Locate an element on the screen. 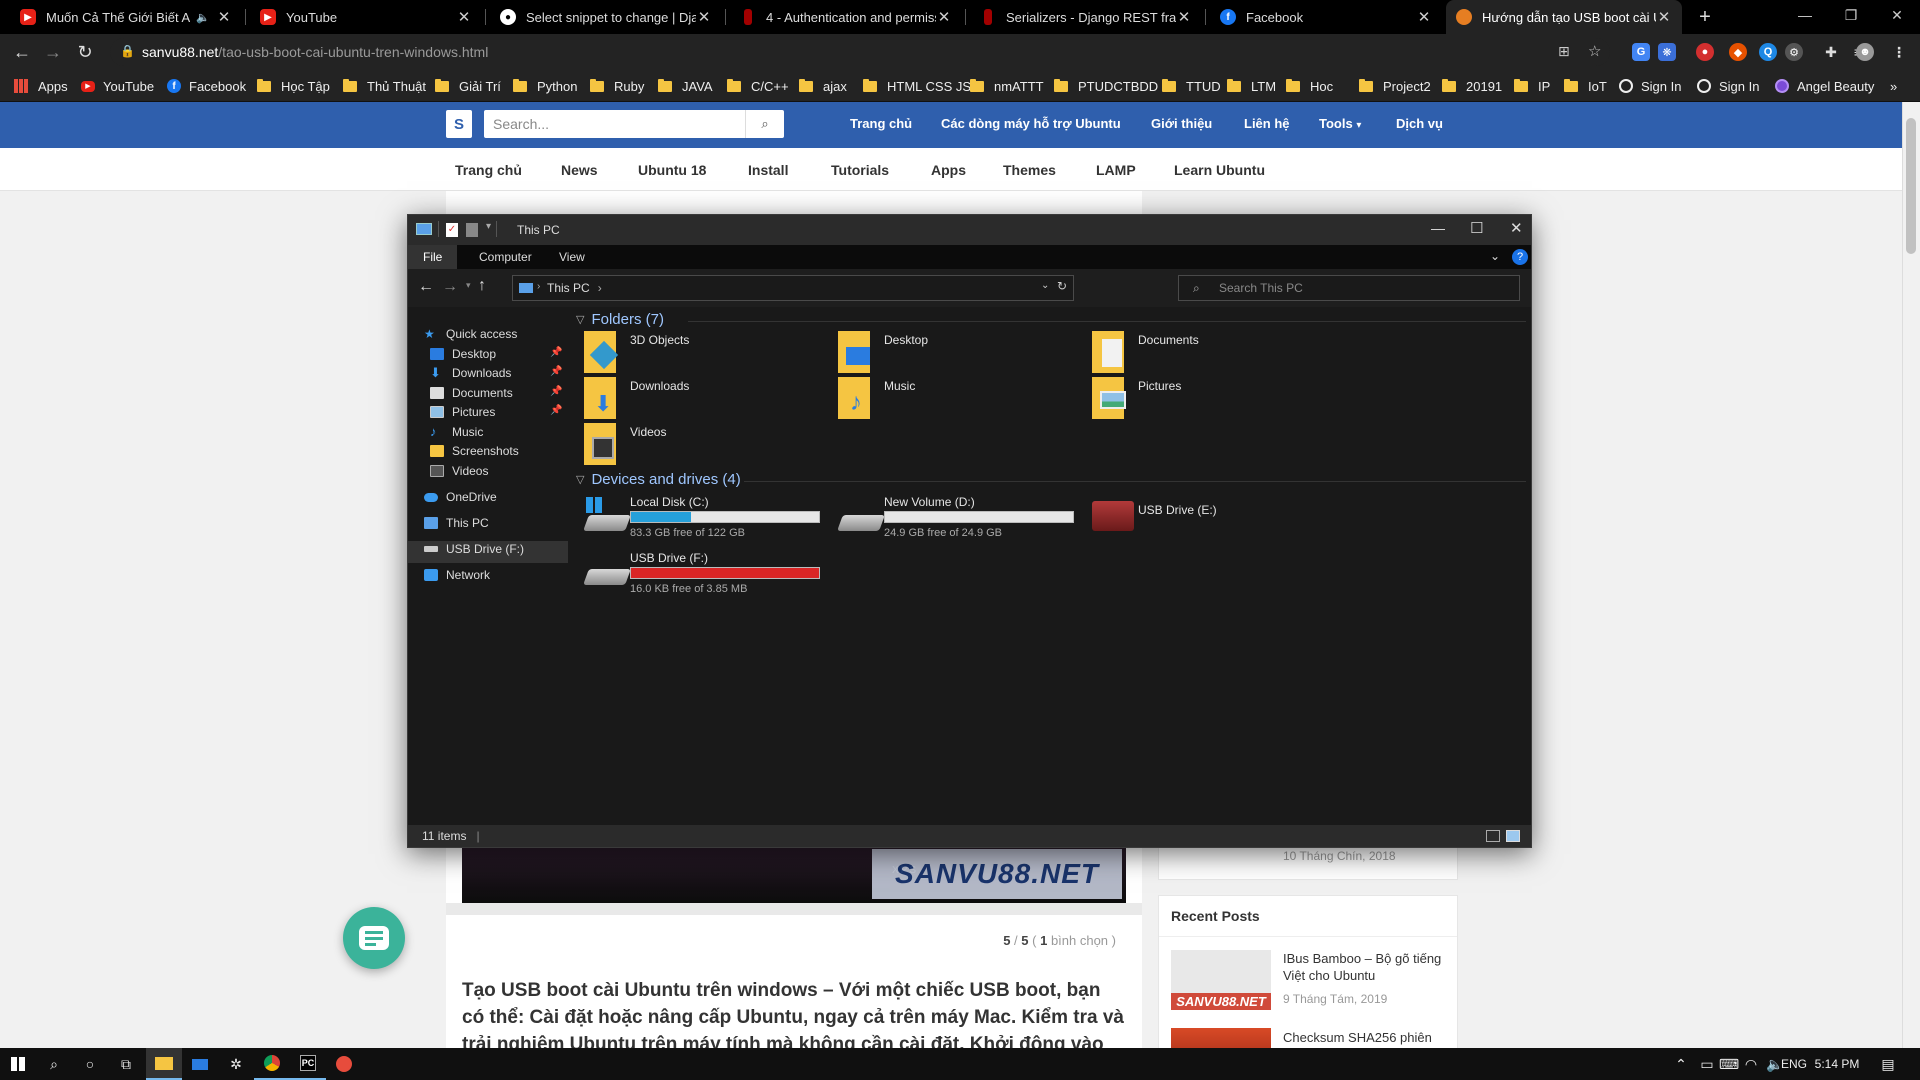 This screenshot has height=1080, width=1920. extension-icon: ❋ is located at coordinates (1667, 52).